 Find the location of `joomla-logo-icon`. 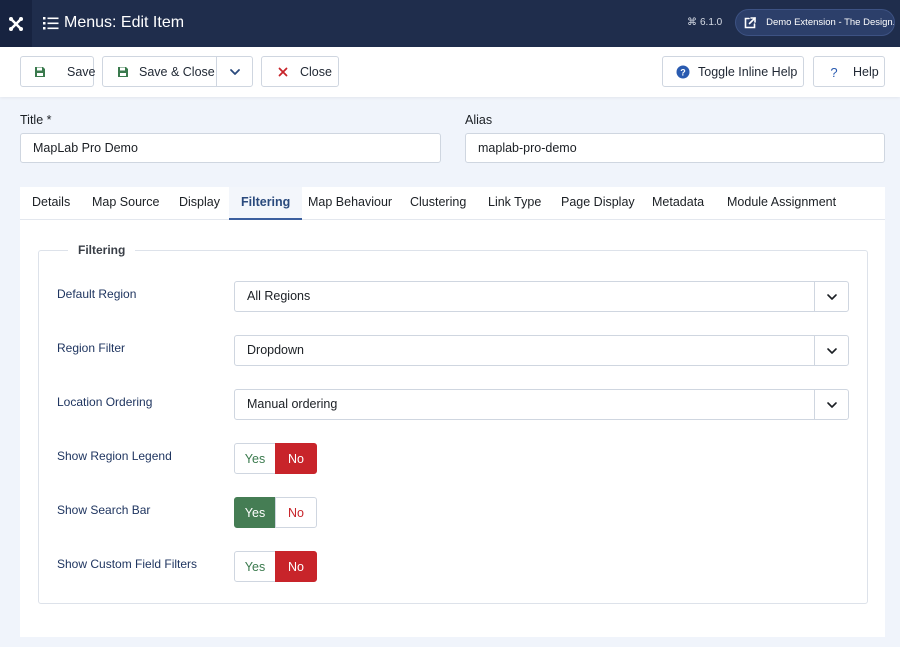

joomla-logo-icon is located at coordinates (16, 23).